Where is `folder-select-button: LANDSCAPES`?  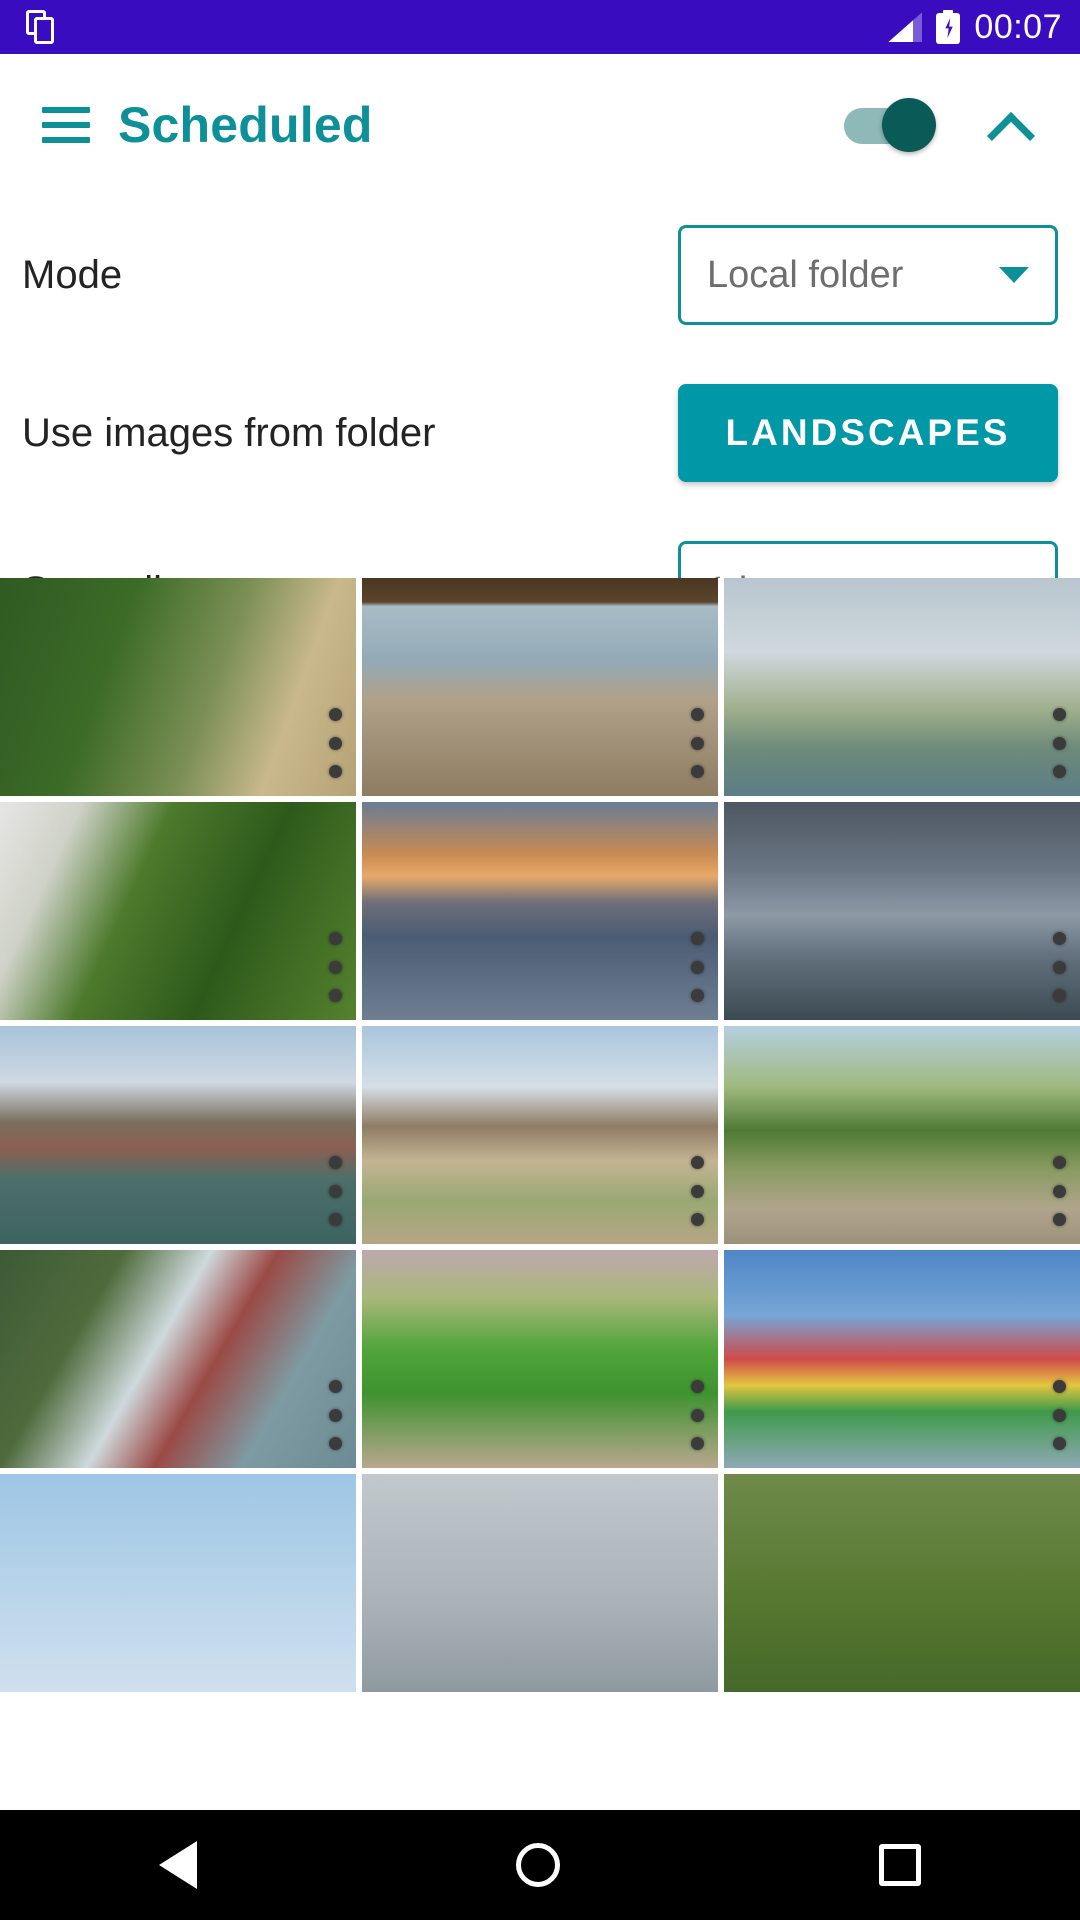 folder-select-button: LANDSCAPES is located at coordinates (868, 433).